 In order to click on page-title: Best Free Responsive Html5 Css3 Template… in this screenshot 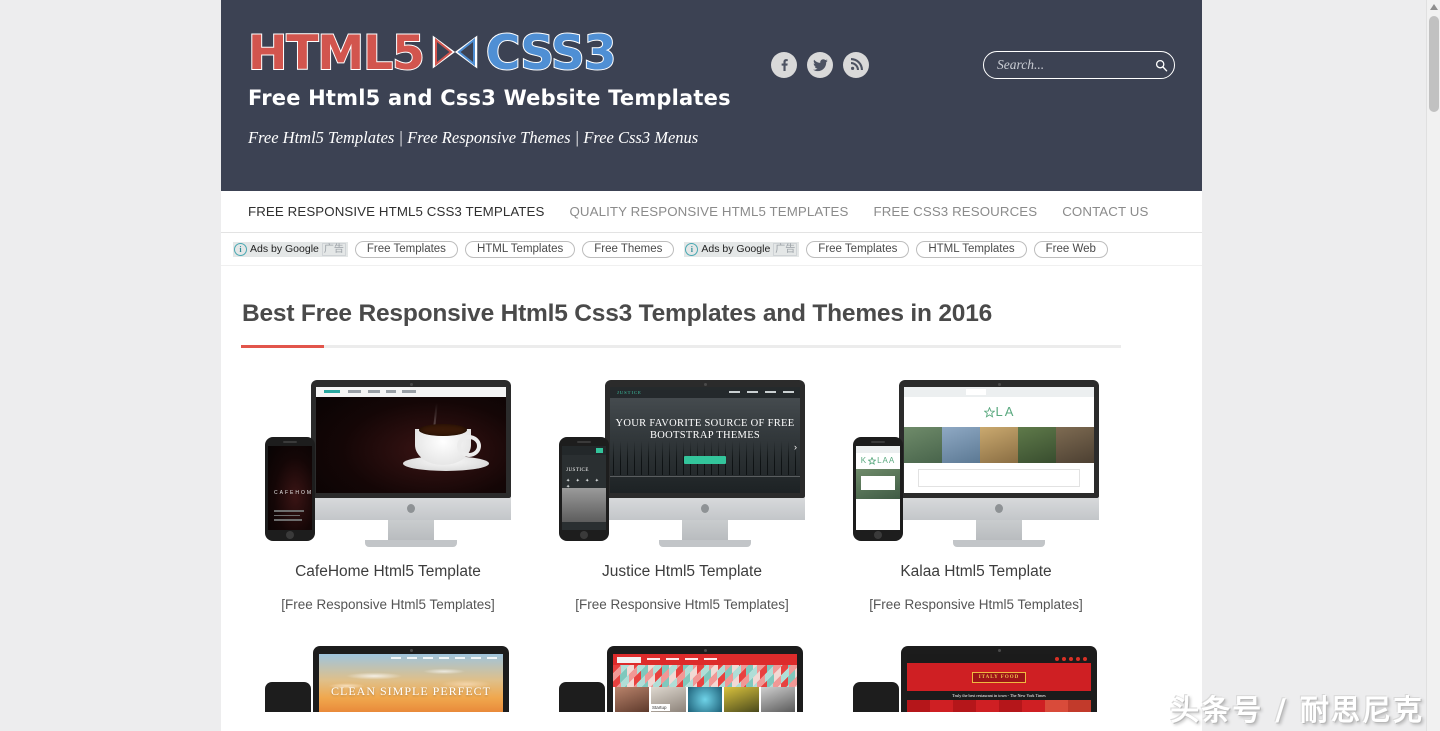, I will do `click(617, 313)`.